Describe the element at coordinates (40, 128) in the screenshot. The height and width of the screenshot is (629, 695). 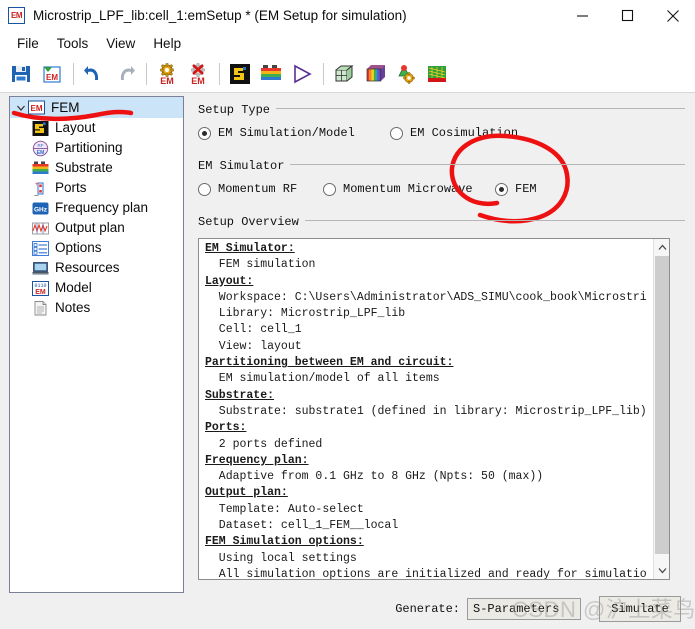
I see `layout-icon` at that location.